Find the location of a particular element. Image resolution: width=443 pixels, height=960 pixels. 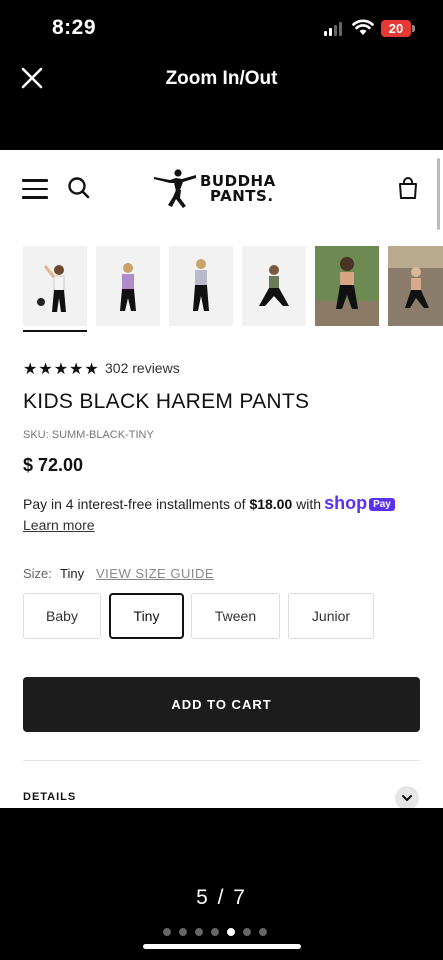

viewer-title: Zoom In/Out is located at coordinates (221, 78).